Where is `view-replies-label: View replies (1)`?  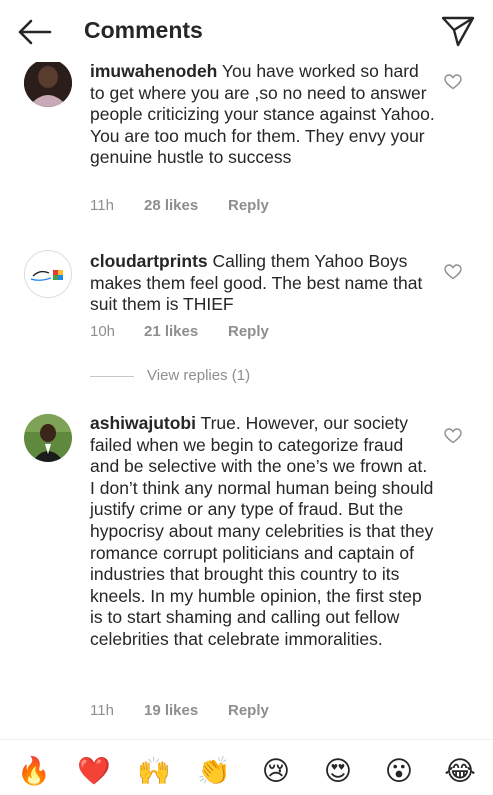
view-replies-label: View replies (1) is located at coordinates (199, 375).